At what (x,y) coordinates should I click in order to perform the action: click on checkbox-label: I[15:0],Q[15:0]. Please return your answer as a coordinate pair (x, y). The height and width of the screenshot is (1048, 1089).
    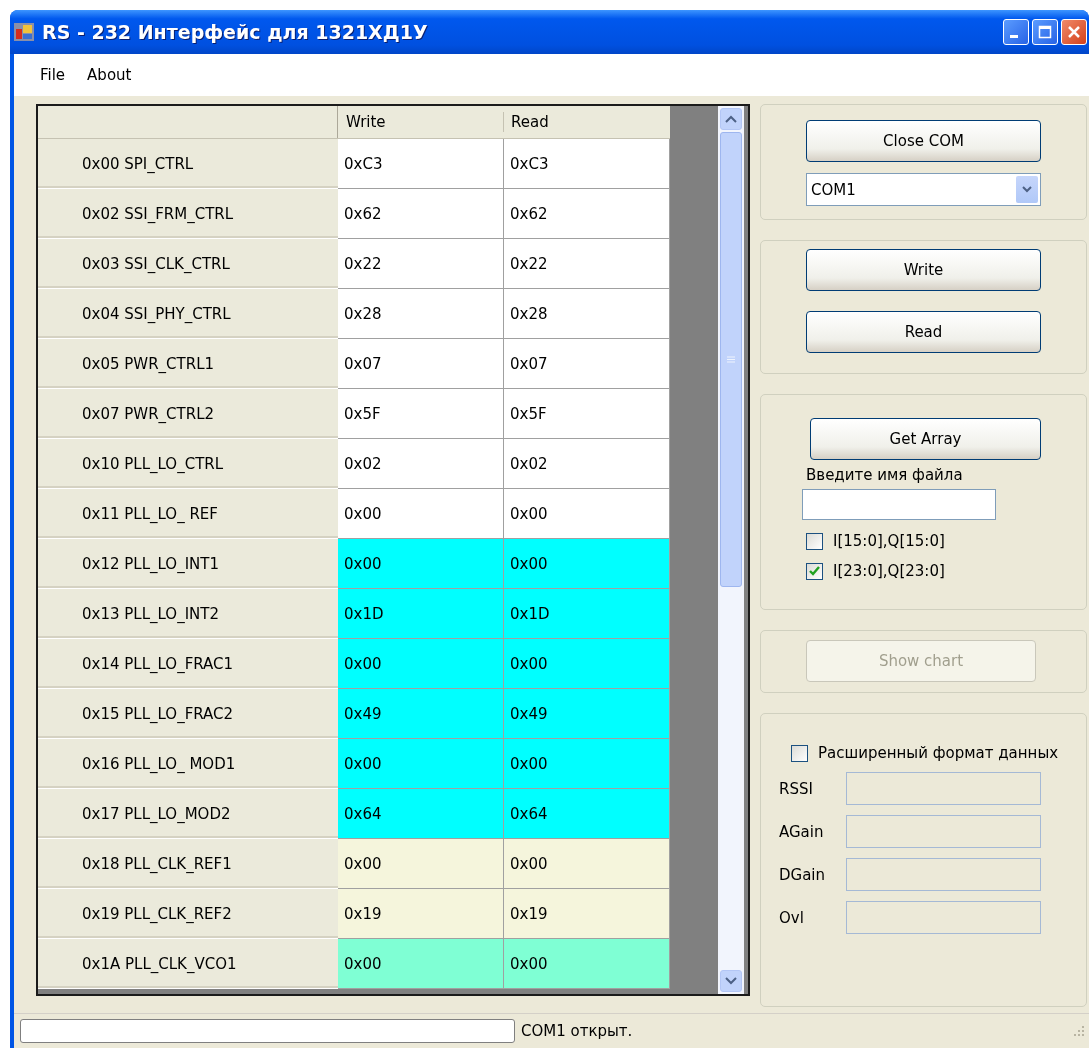
    Looking at the image, I should click on (889, 541).